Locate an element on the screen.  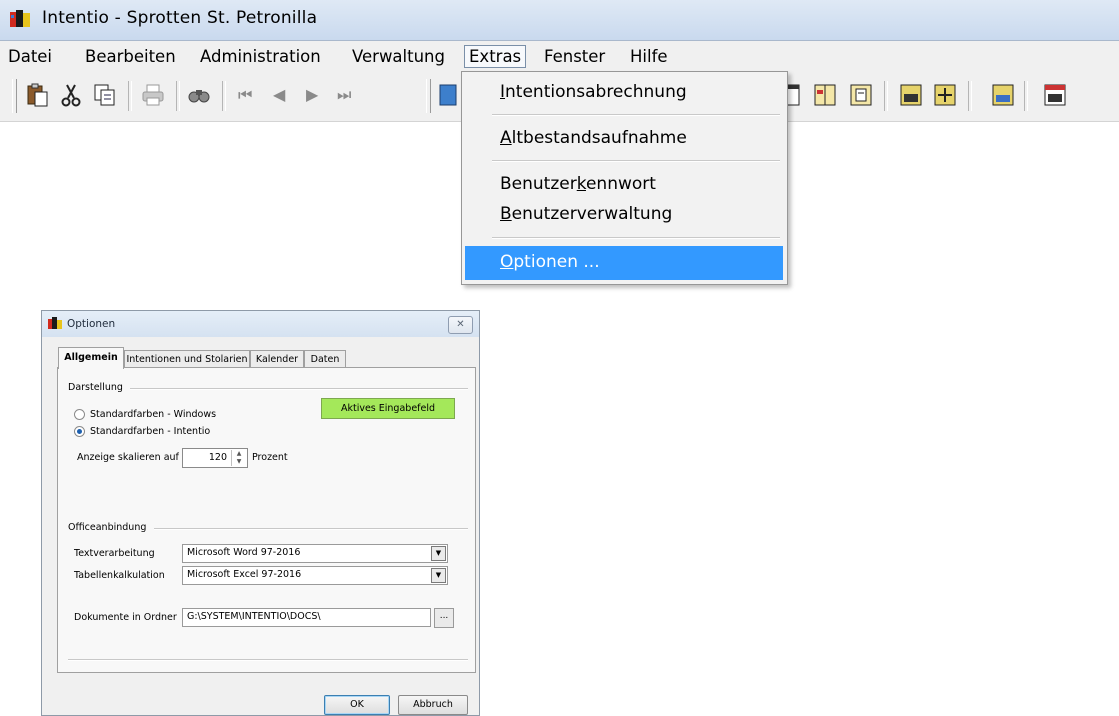
radio-standardfarben-windows is located at coordinates (79, 414).